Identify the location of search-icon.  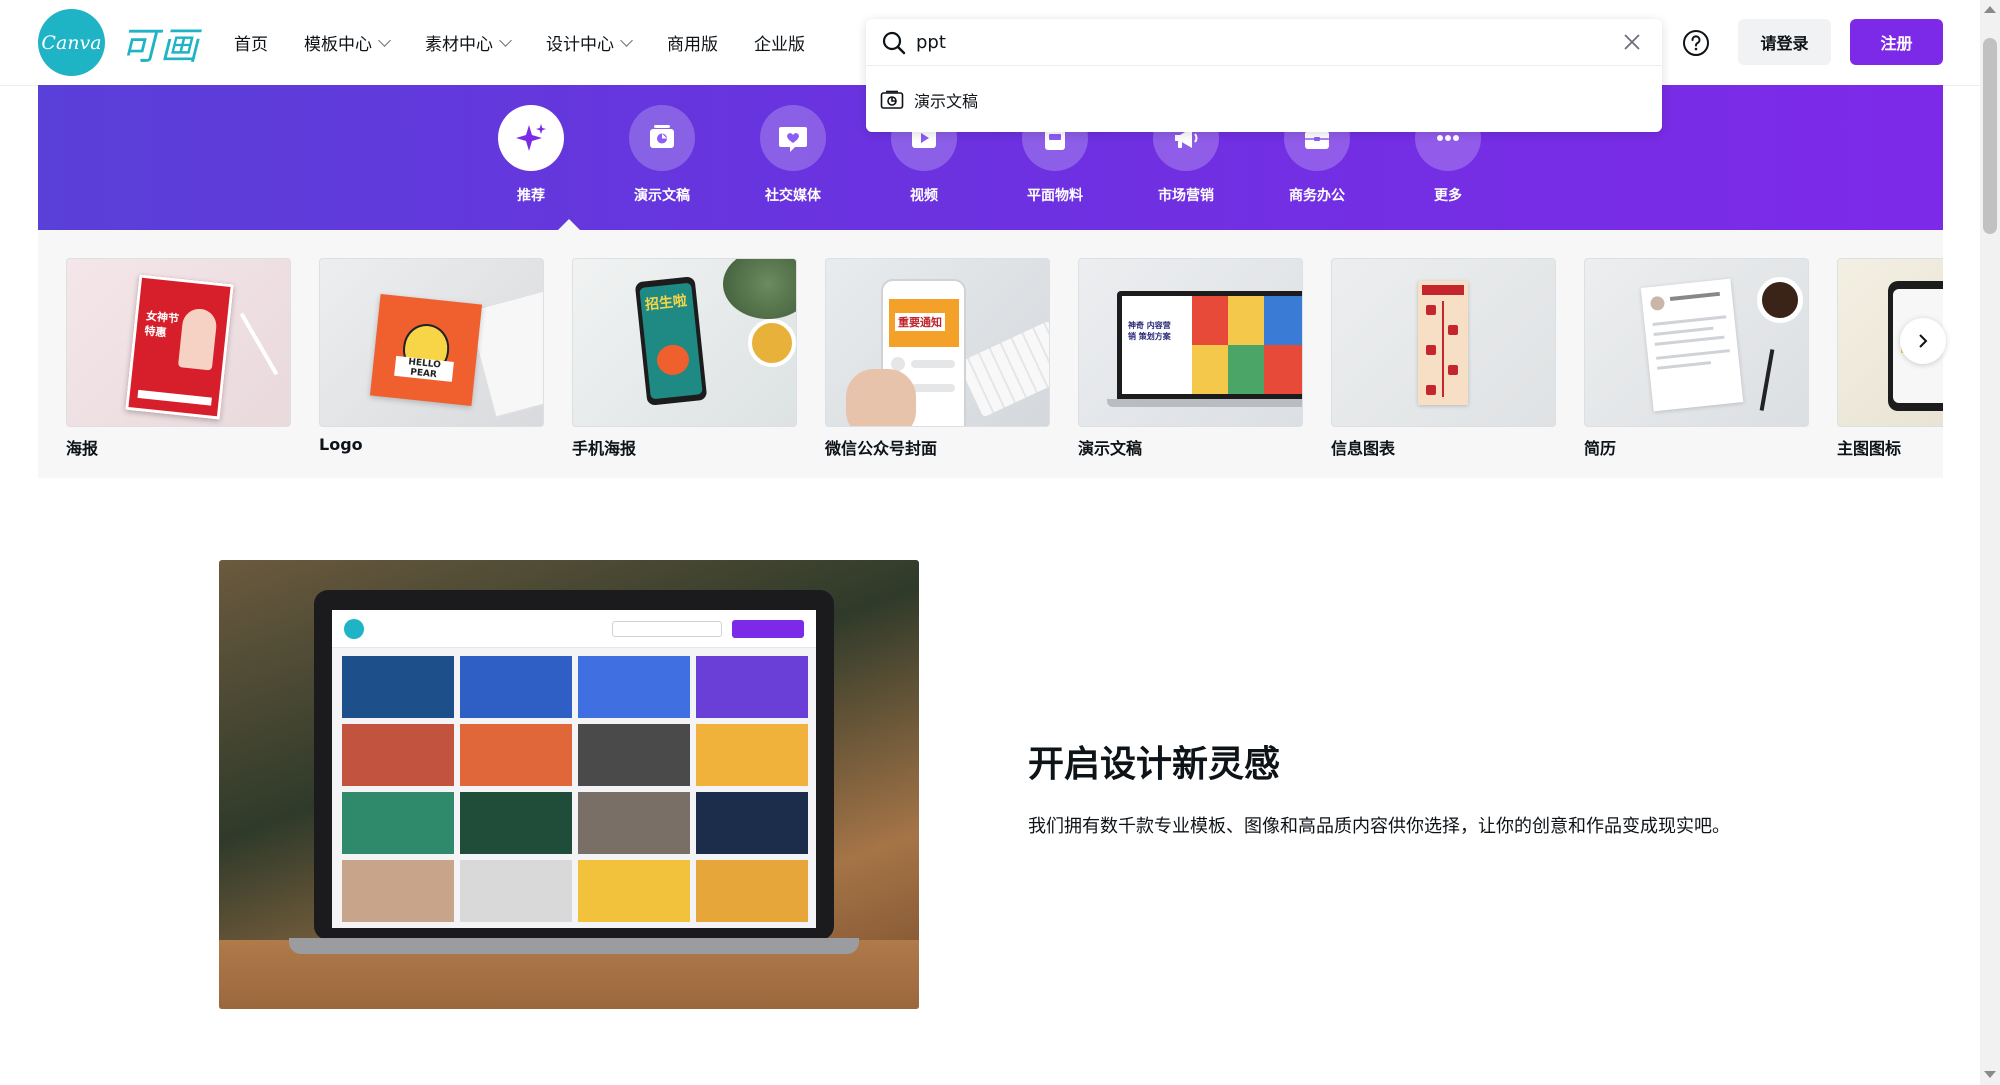
(894, 43).